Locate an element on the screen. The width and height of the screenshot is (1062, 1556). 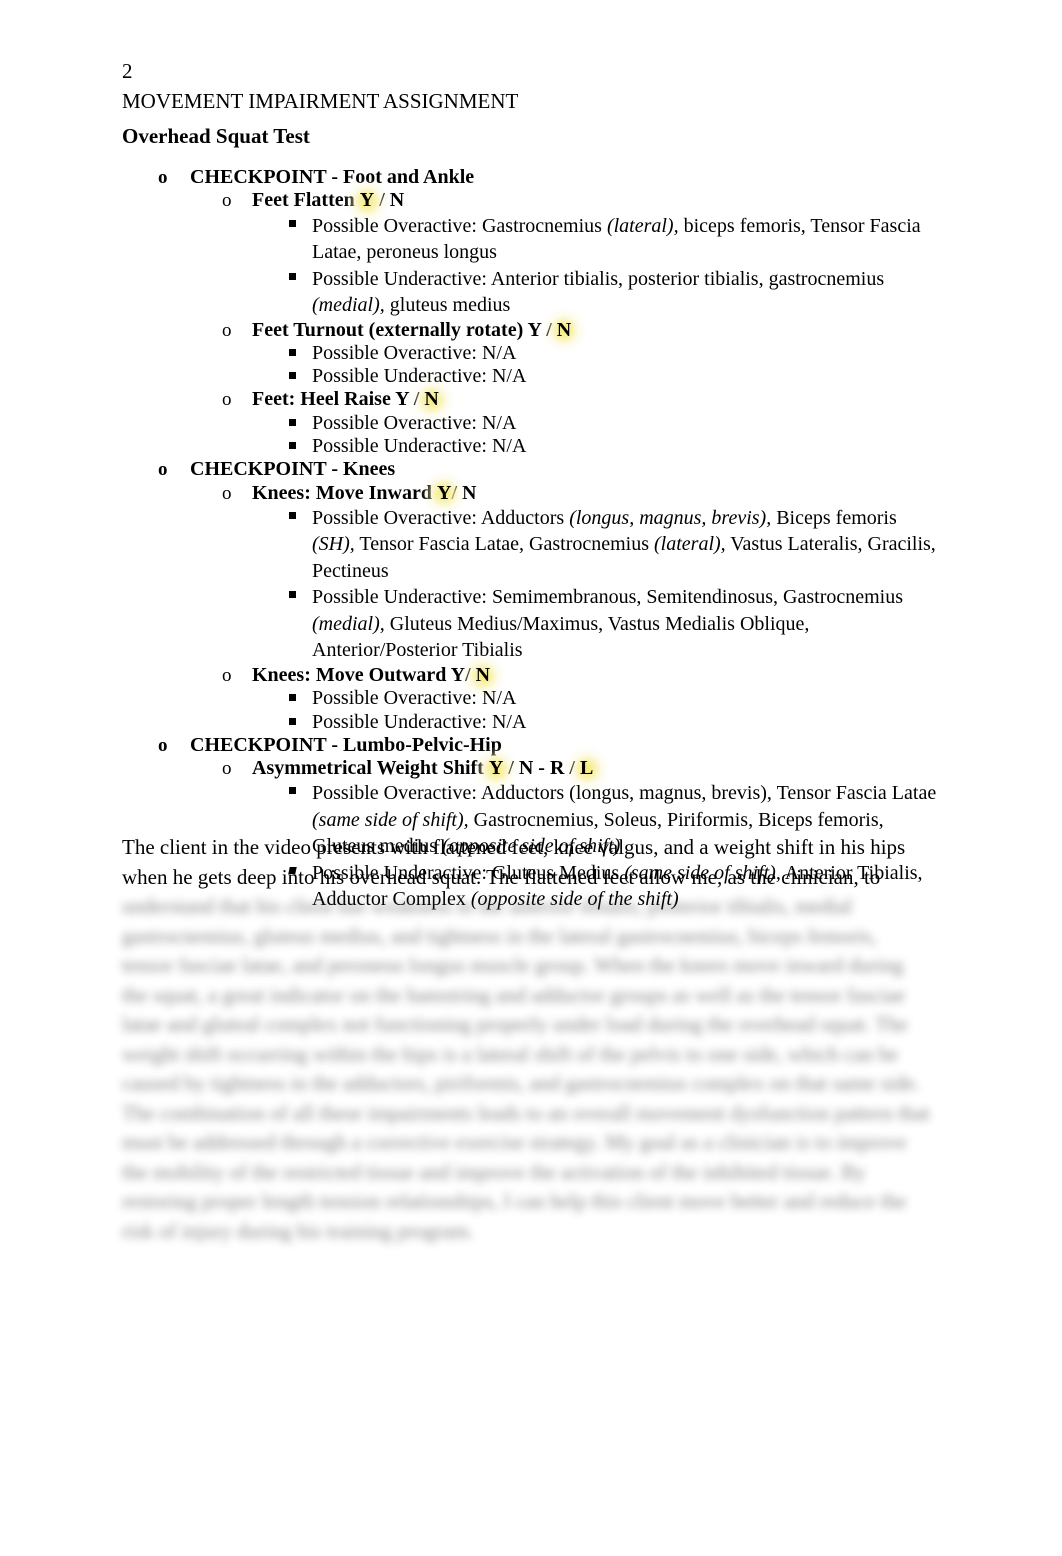
item-feet-heel-raise: o Feet: Heel Raise Y / N is located at coordinates (531, 399).